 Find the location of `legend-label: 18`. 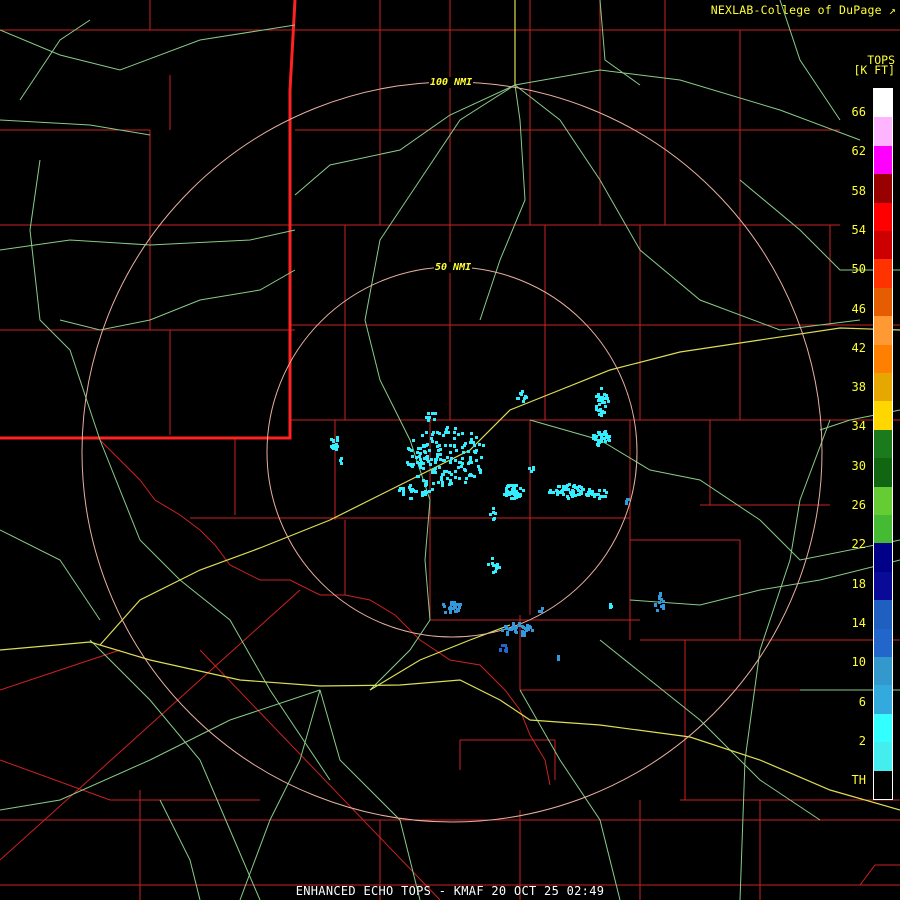

legend-label: 18 is located at coordinates (858, 583).